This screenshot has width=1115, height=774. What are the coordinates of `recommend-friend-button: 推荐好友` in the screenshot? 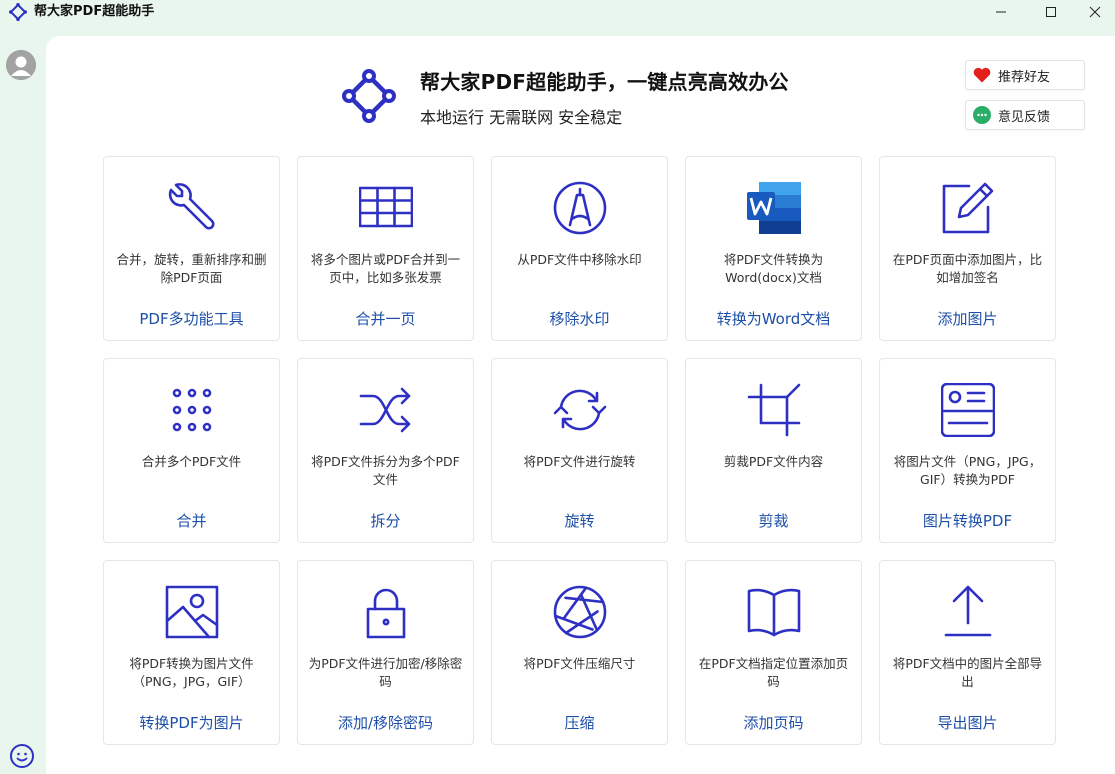 It's located at (1025, 75).